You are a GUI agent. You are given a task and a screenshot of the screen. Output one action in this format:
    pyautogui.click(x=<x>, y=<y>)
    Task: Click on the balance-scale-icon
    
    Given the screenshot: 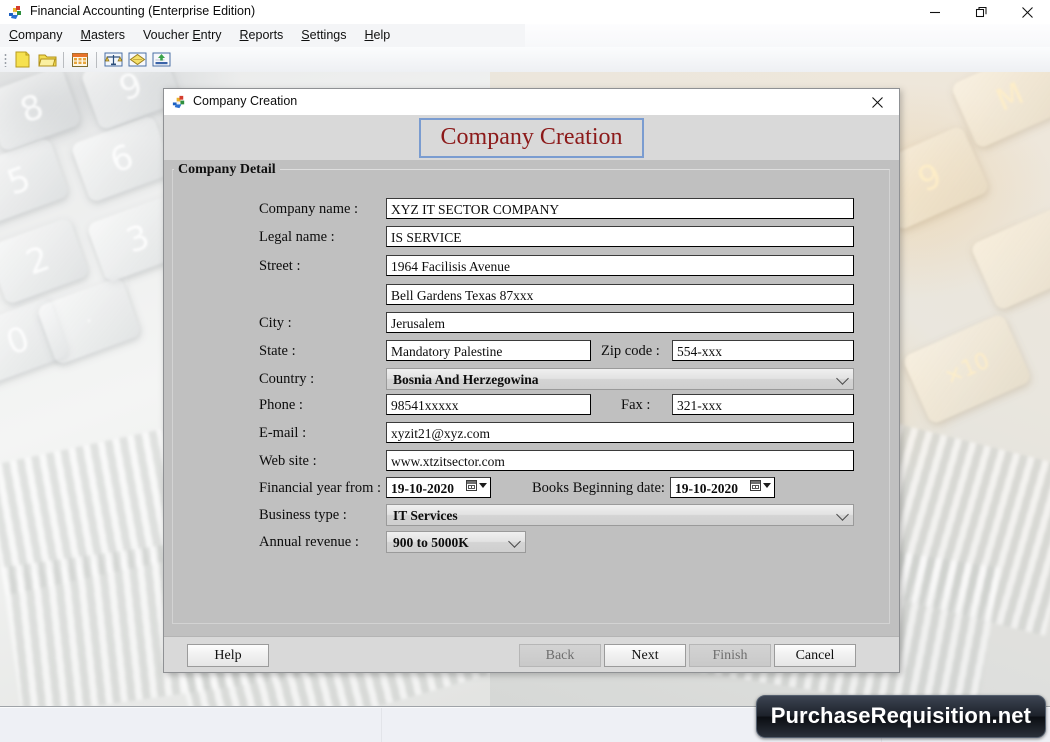 What is the action you would take?
    pyautogui.click(x=113, y=60)
    